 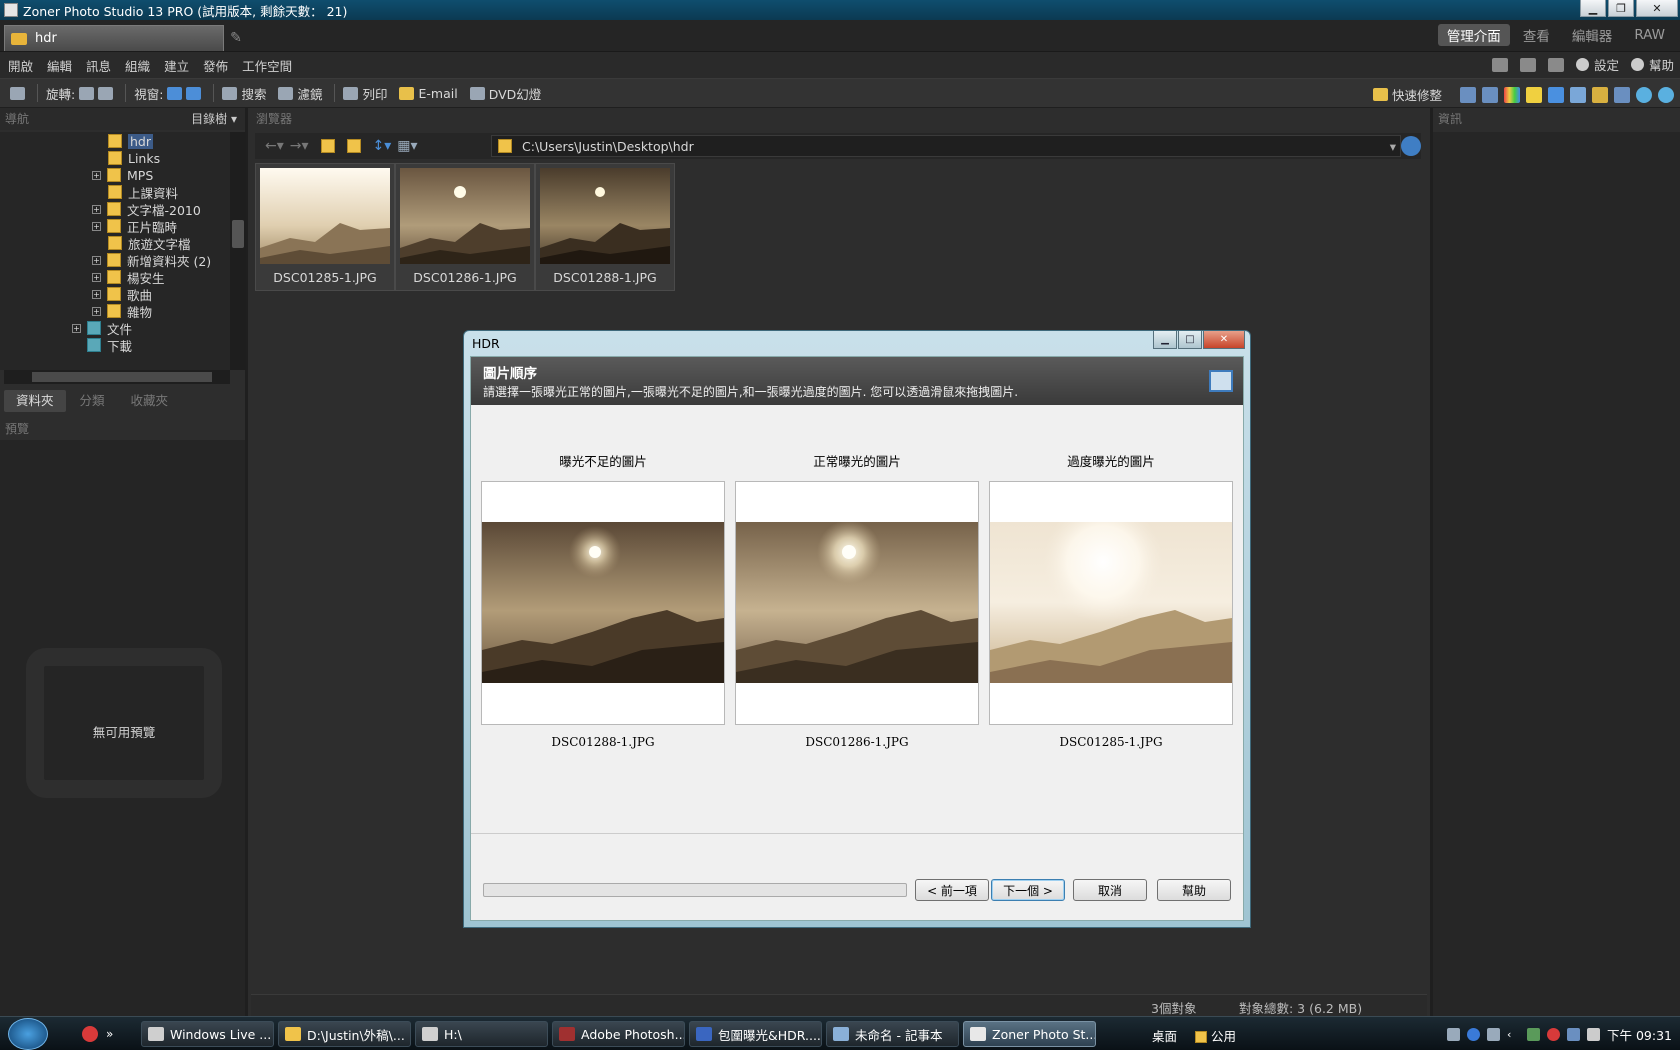 What do you see at coordinates (1533, 1034) in the screenshot?
I see `network-icon` at bounding box center [1533, 1034].